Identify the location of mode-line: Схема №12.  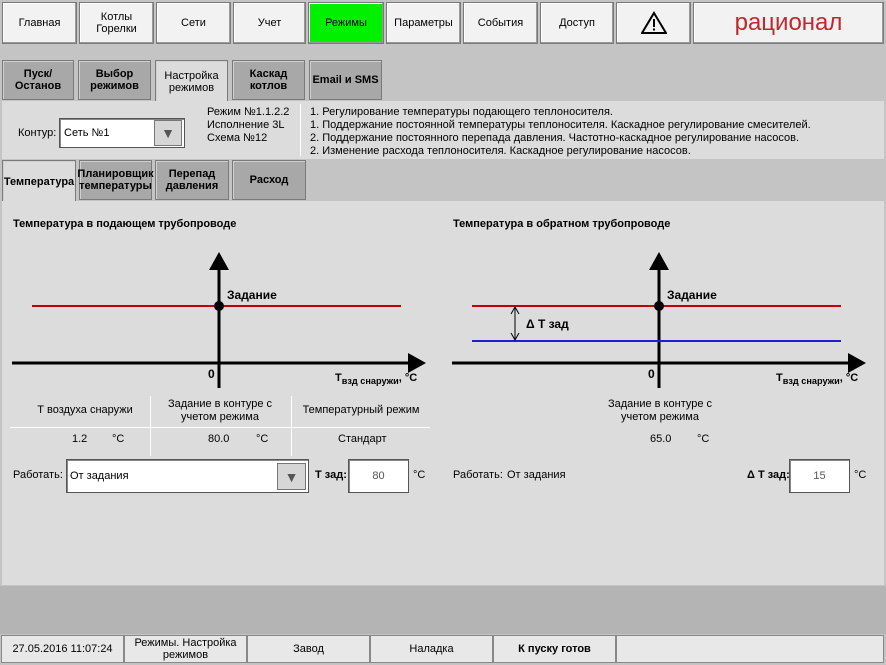
(237, 138).